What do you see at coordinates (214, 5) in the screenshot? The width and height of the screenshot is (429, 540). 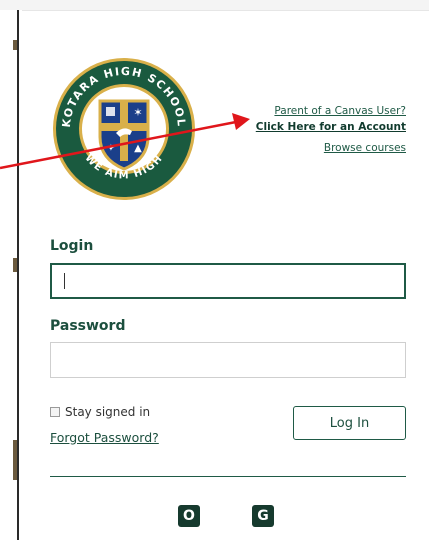 I see `browser-top-strip` at bounding box center [214, 5].